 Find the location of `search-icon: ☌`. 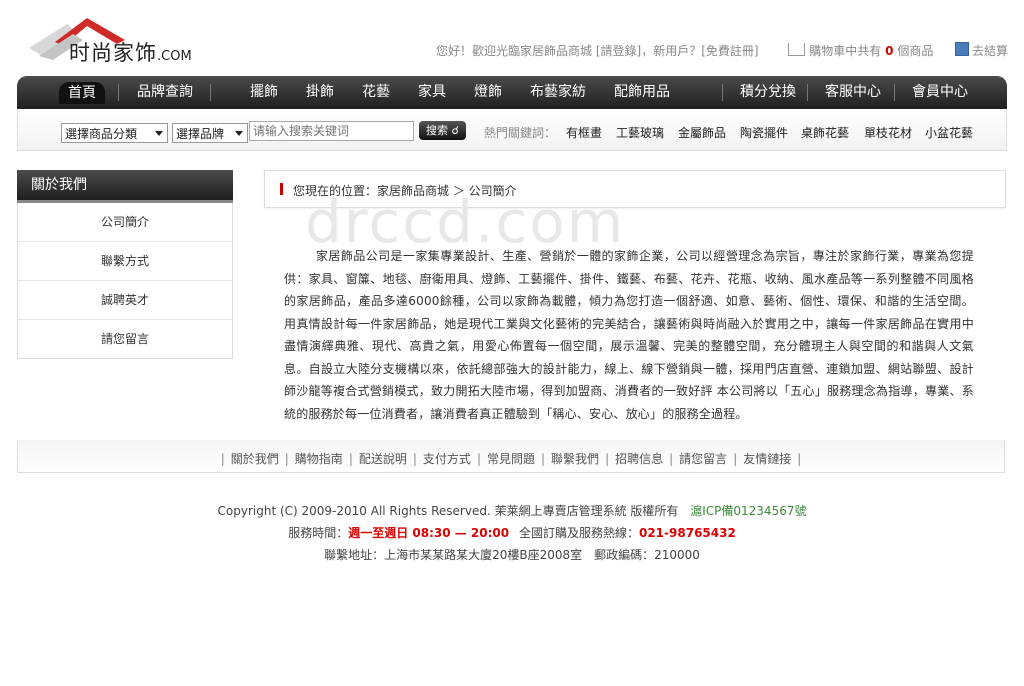

search-icon: ☌ is located at coordinates (455, 130).